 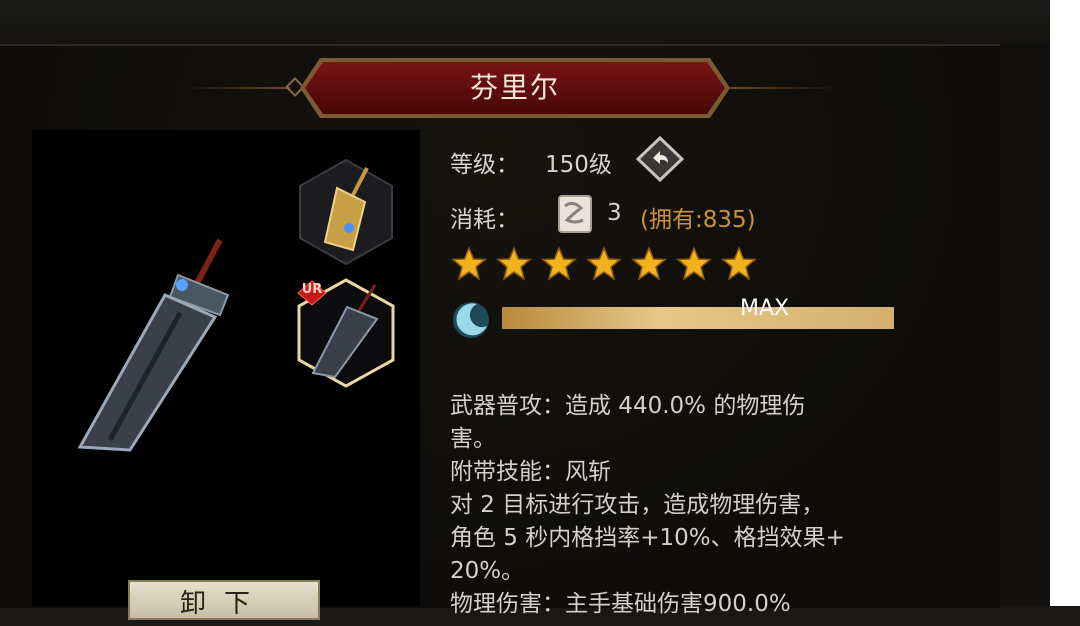 What do you see at coordinates (514, 87) in the screenshot?
I see `weapon-name: 芬里尔` at bounding box center [514, 87].